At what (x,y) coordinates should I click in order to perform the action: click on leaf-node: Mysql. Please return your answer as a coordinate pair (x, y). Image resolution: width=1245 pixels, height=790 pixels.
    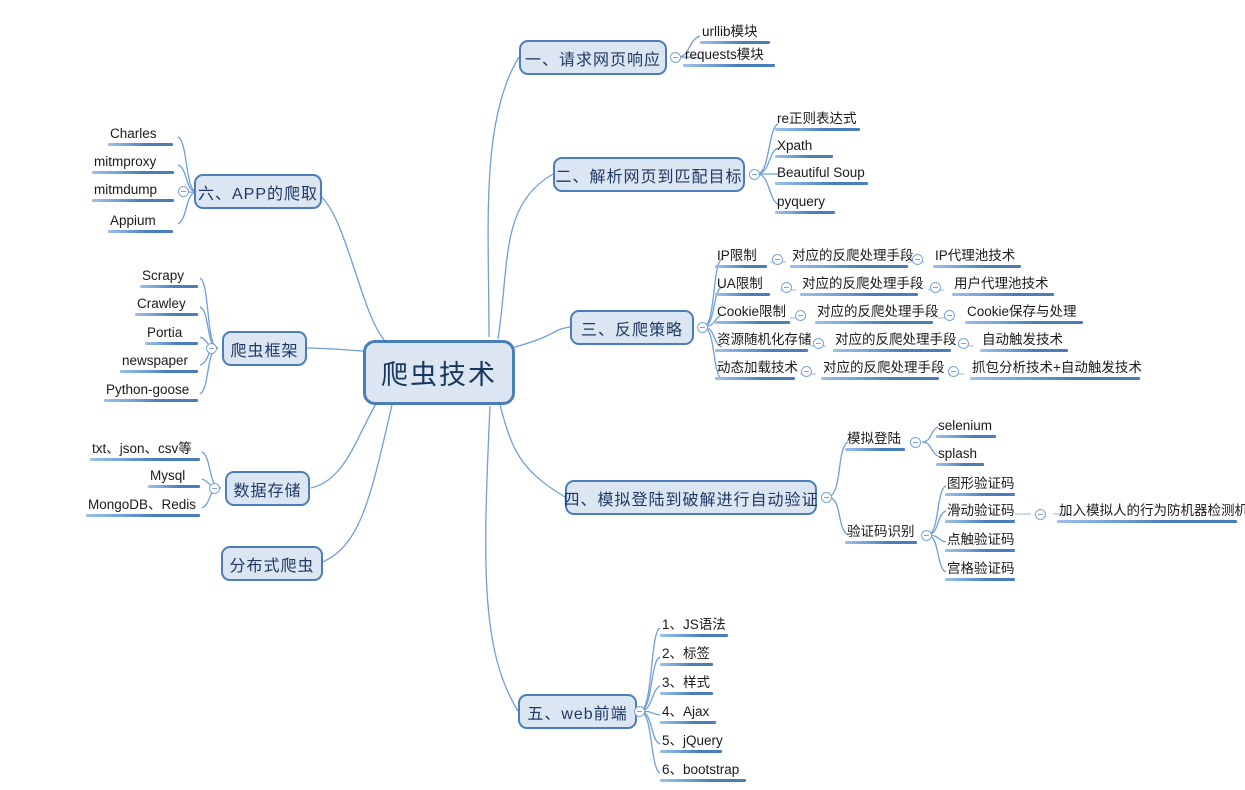
    Looking at the image, I should click on (175, 479).